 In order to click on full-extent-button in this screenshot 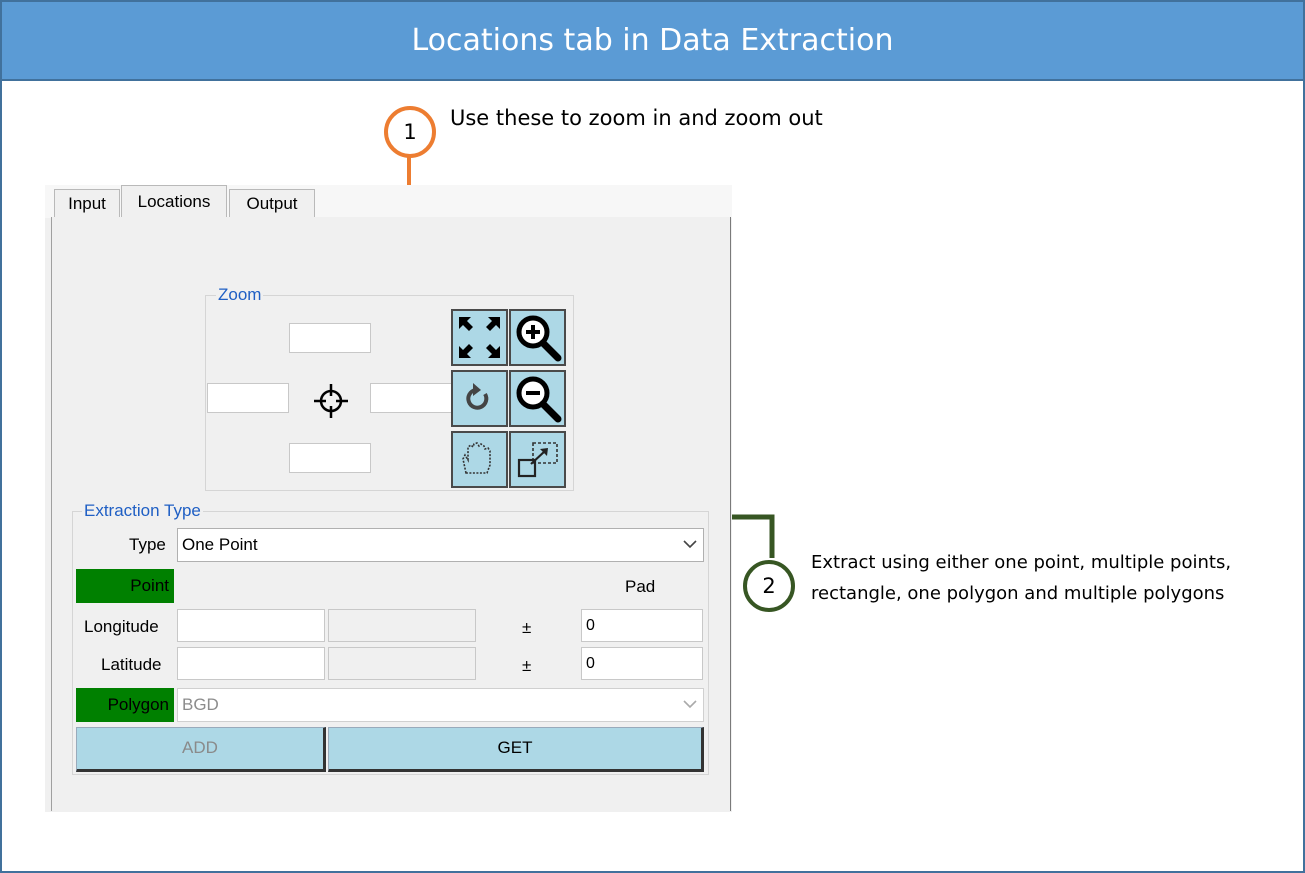, I will do `click(479, 337)`.